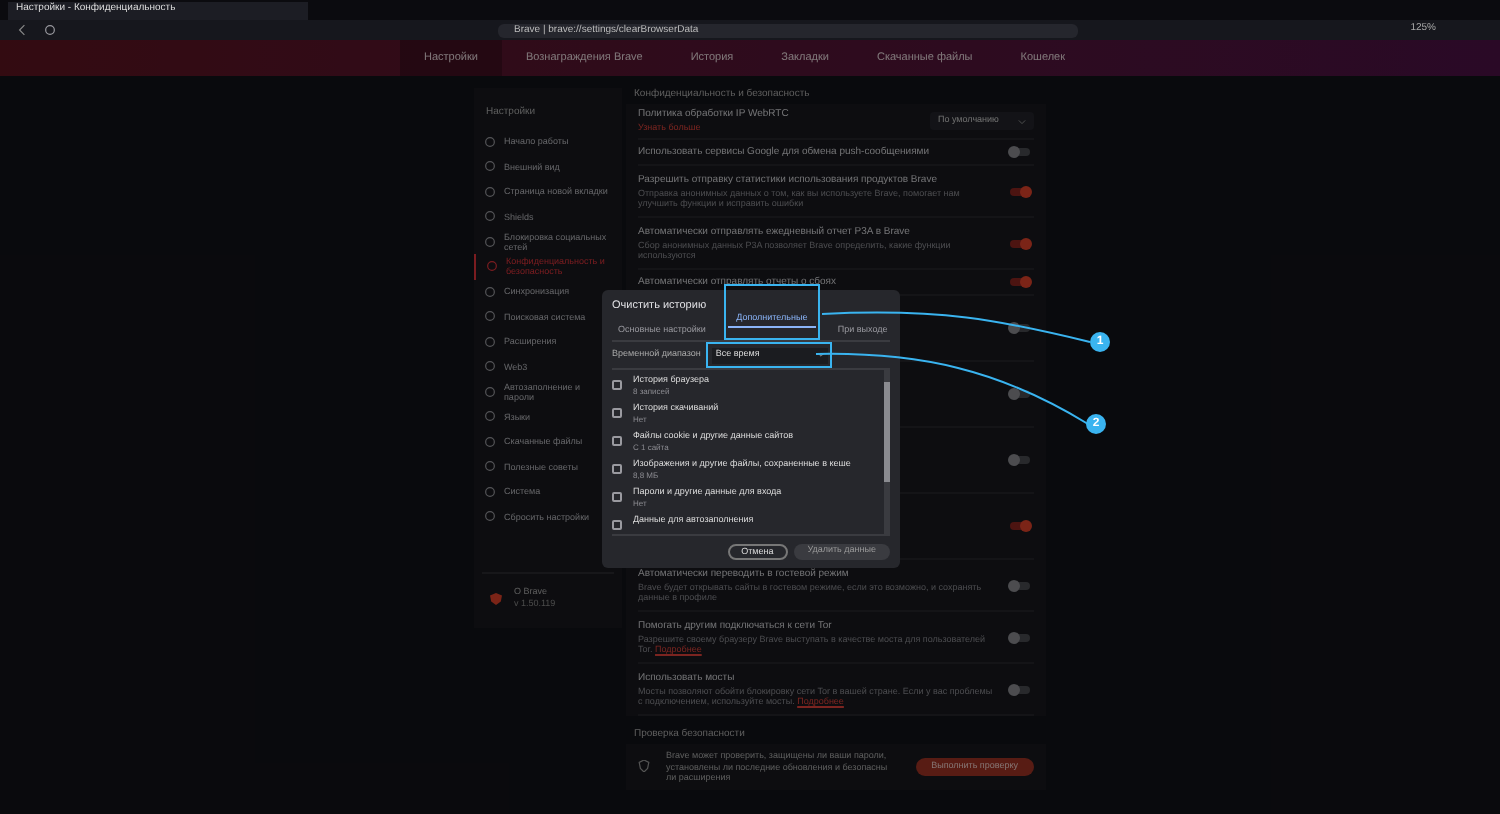 The image size is (1500, 814). I want to click on chevron-down-icon, so click(1022, 121).